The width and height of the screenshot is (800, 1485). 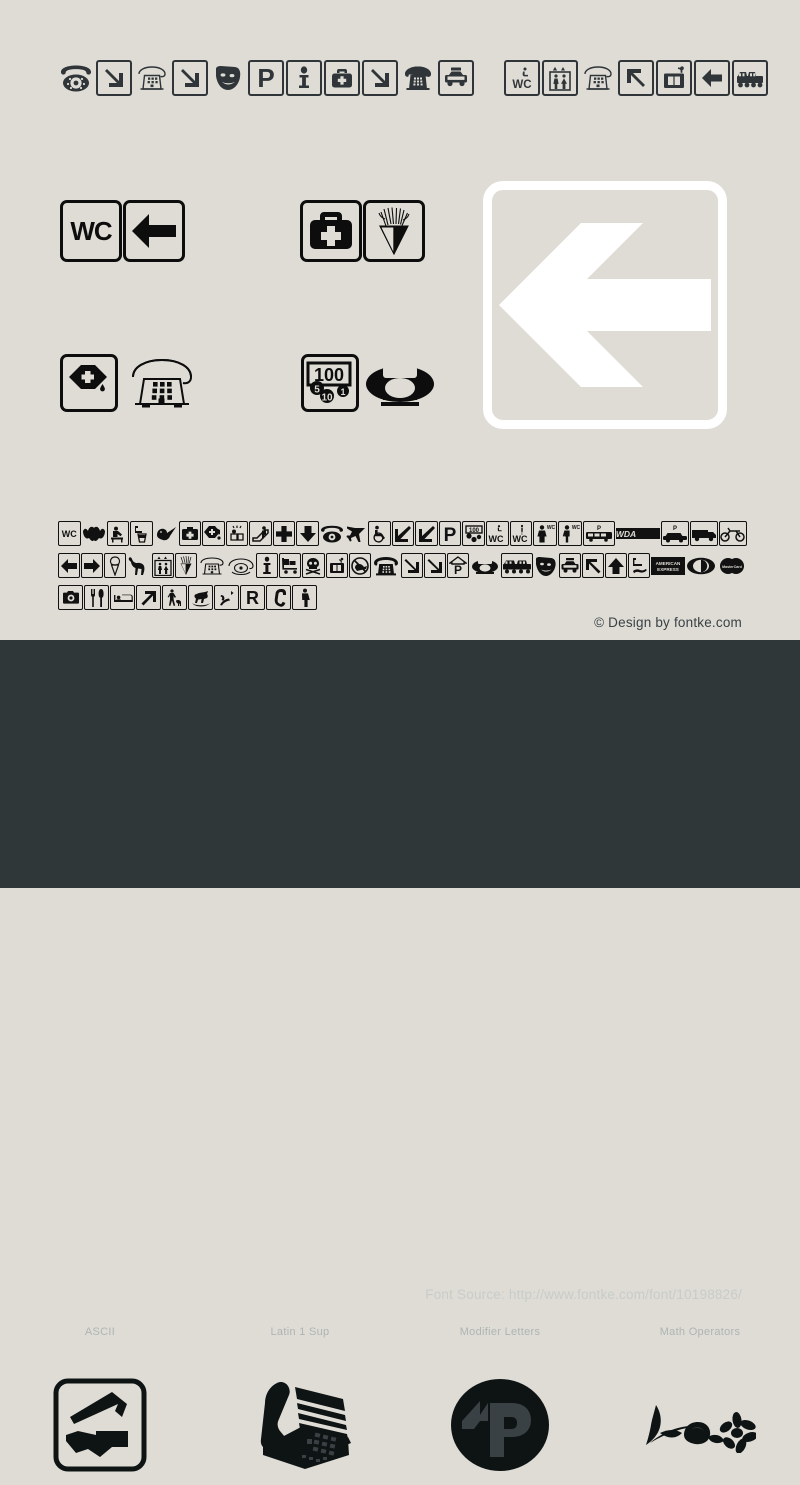 What do you see at coordinates (701, 565) in the screenshot?
I see `diners-club-logo-icon` at bounding box center [701, 565].